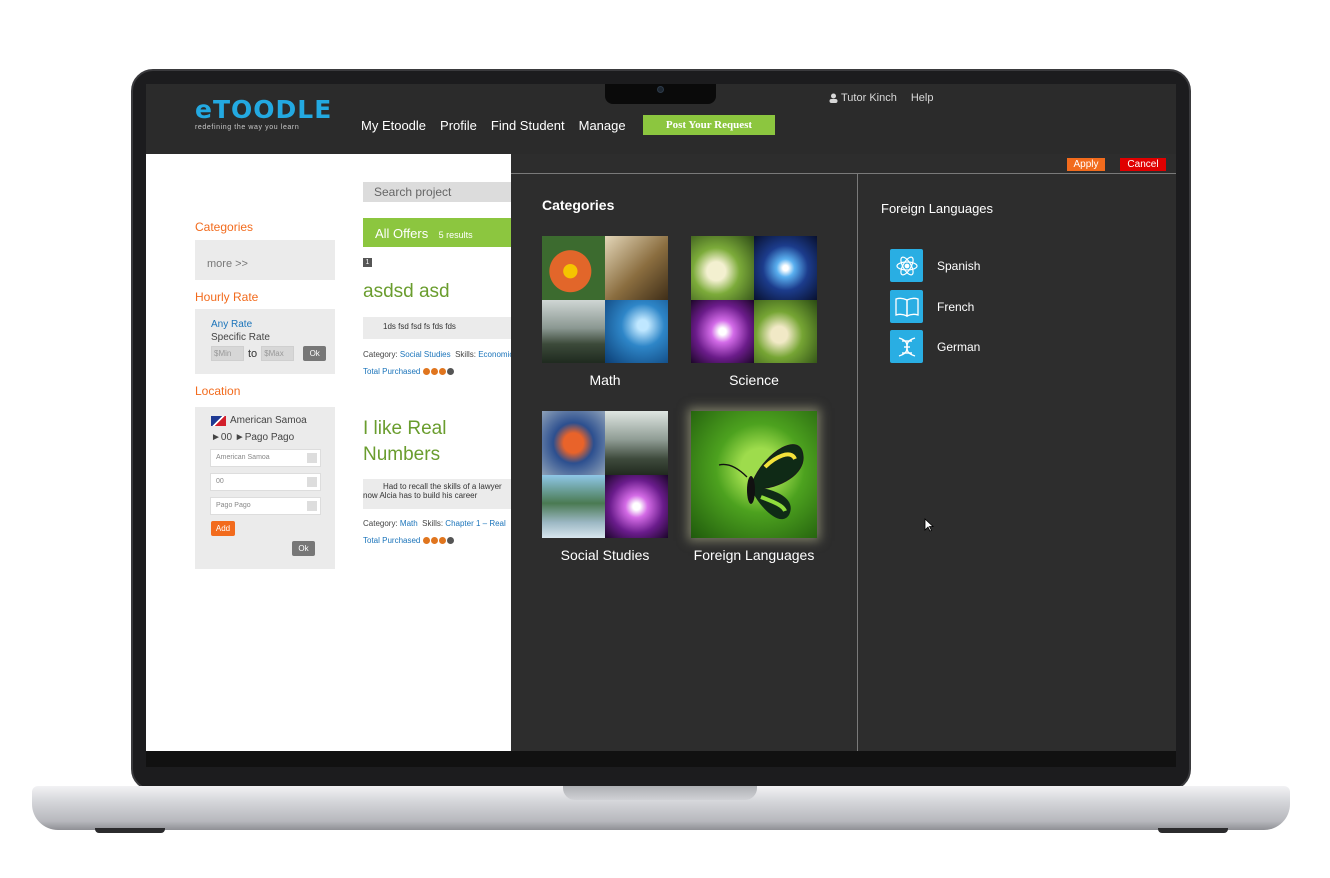  Describe the element at coordinates (1143, 164) in the screenshot. I see `cancel-button: Cancel` at that location.